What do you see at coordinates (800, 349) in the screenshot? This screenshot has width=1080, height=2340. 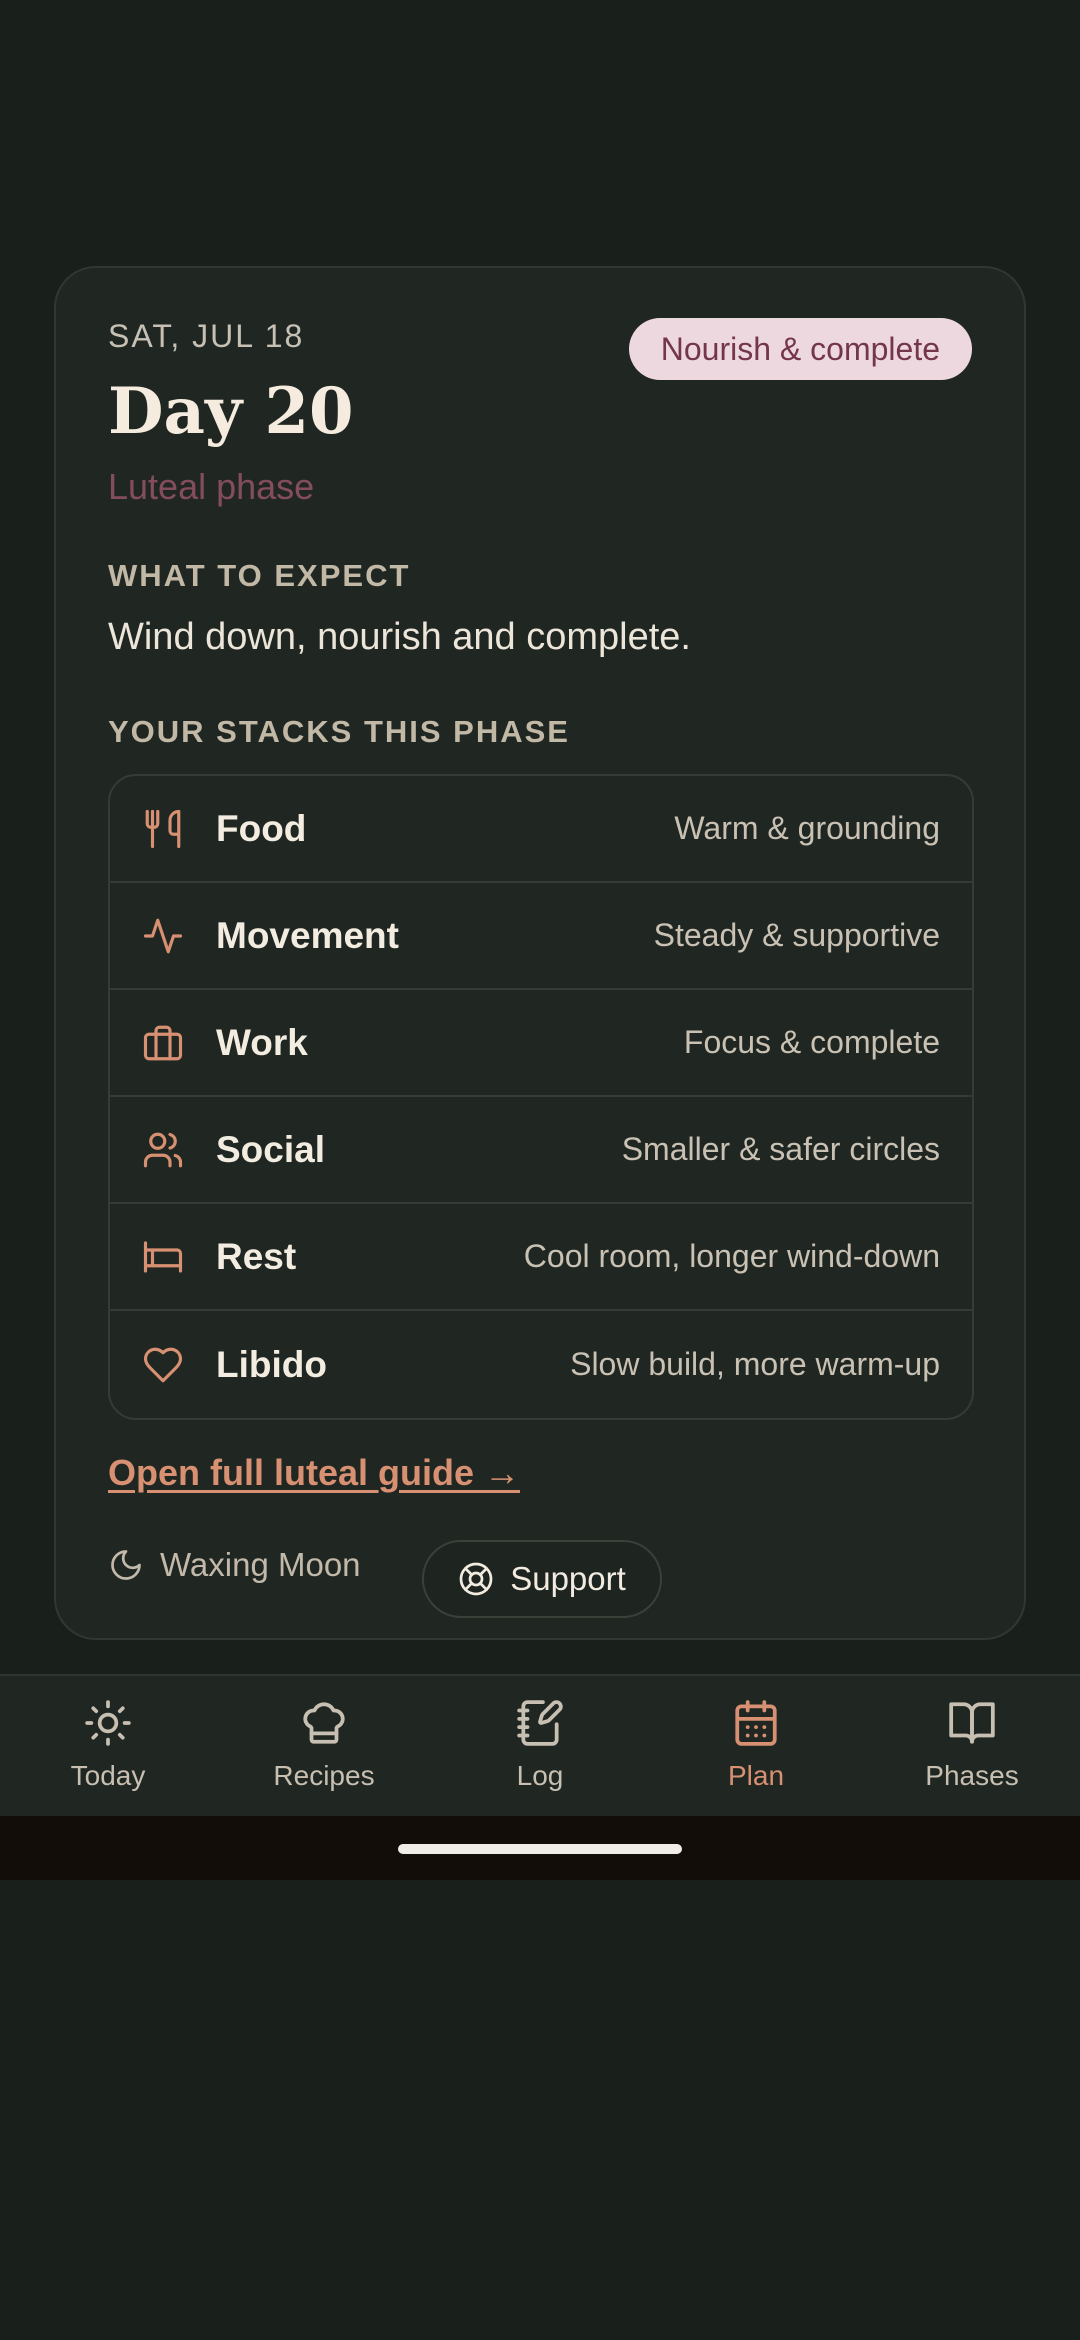 I see `phase-badge: Nourish & complete` at bounding box center [800, 349].